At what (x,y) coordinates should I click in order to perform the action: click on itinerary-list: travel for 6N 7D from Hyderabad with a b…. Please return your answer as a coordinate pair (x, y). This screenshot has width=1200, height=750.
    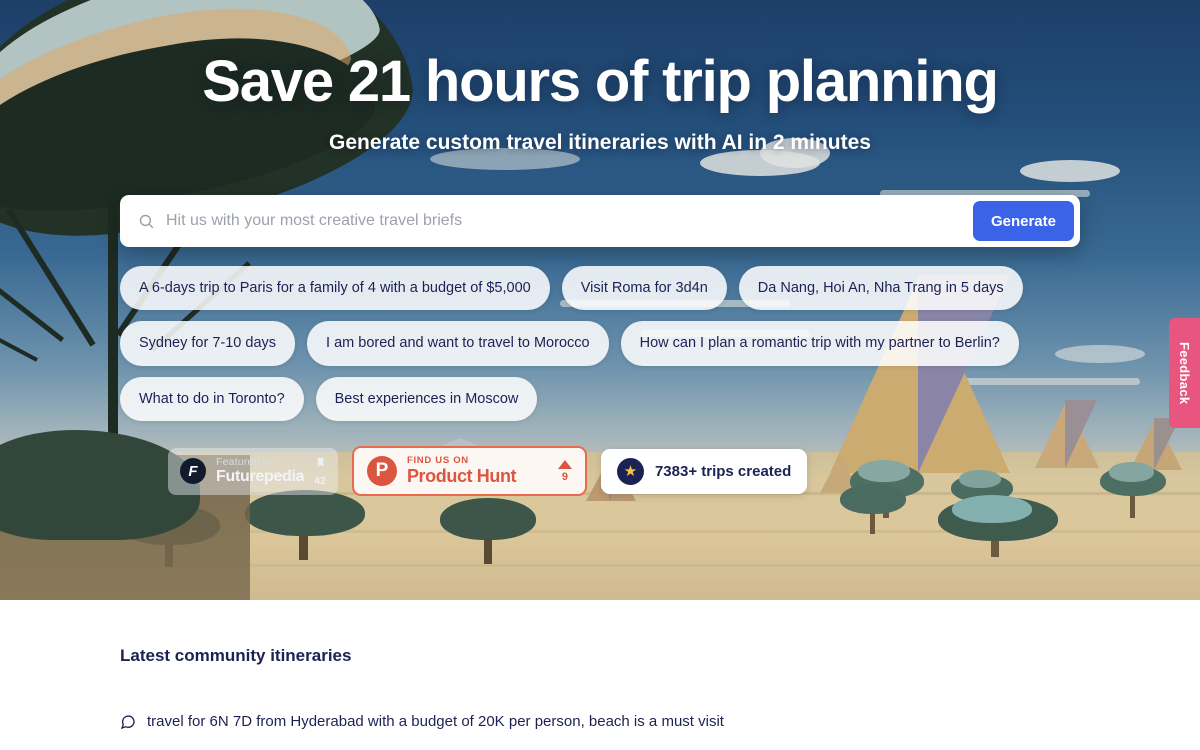
    Looking at the image, I should click on (660, 731).